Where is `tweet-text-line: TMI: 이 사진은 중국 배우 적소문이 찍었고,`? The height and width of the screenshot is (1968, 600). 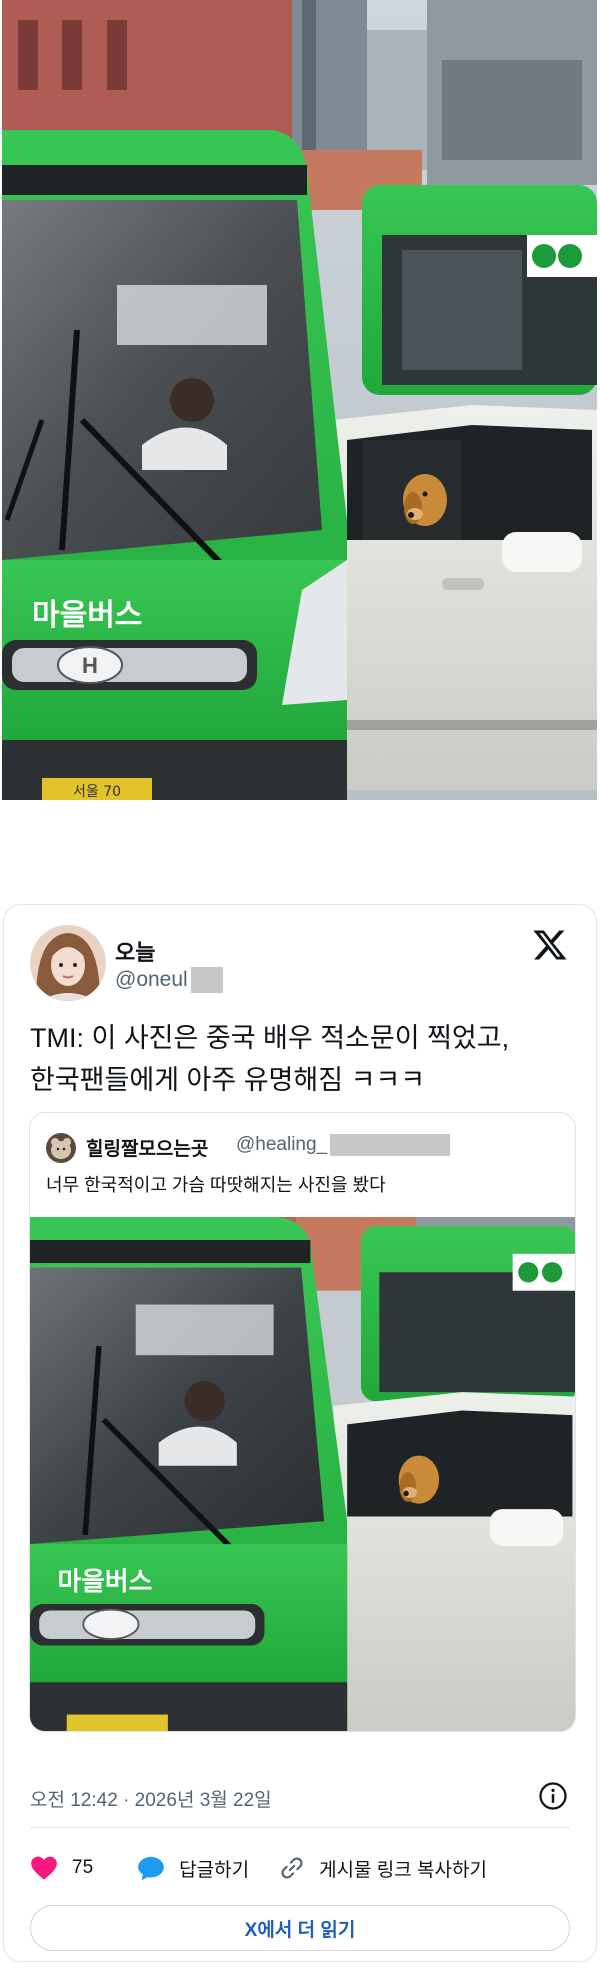
tweet-text-line: TMI: 이 사진은 중국 배우 적소문이 찍었고, is located at coordinates (270, 1038).